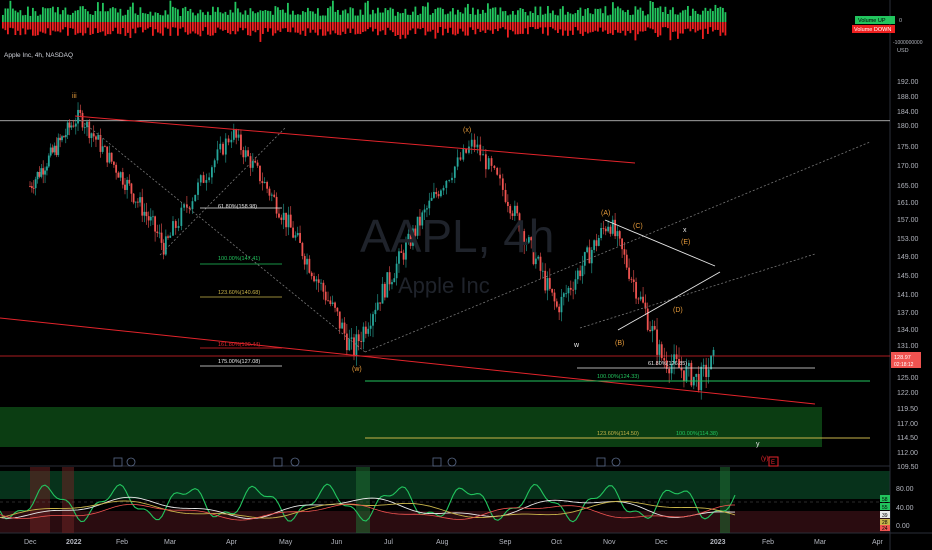 This screenshot has width=932, height=550. What do you see at coordinates (239, 259) in the screenshot?
I see `fib-label-100: 100.00%(147.41)` at bounding box center [239, 259].